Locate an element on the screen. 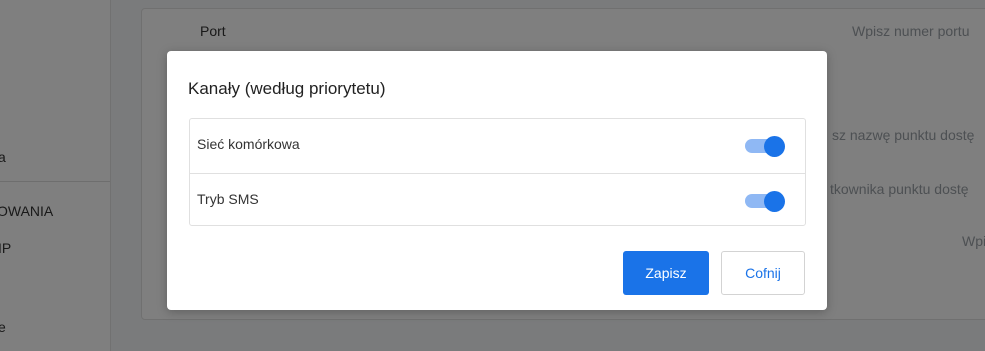 The image size is (985, 351). cancel-button: Cofnij is located at coordinates (763, 273).